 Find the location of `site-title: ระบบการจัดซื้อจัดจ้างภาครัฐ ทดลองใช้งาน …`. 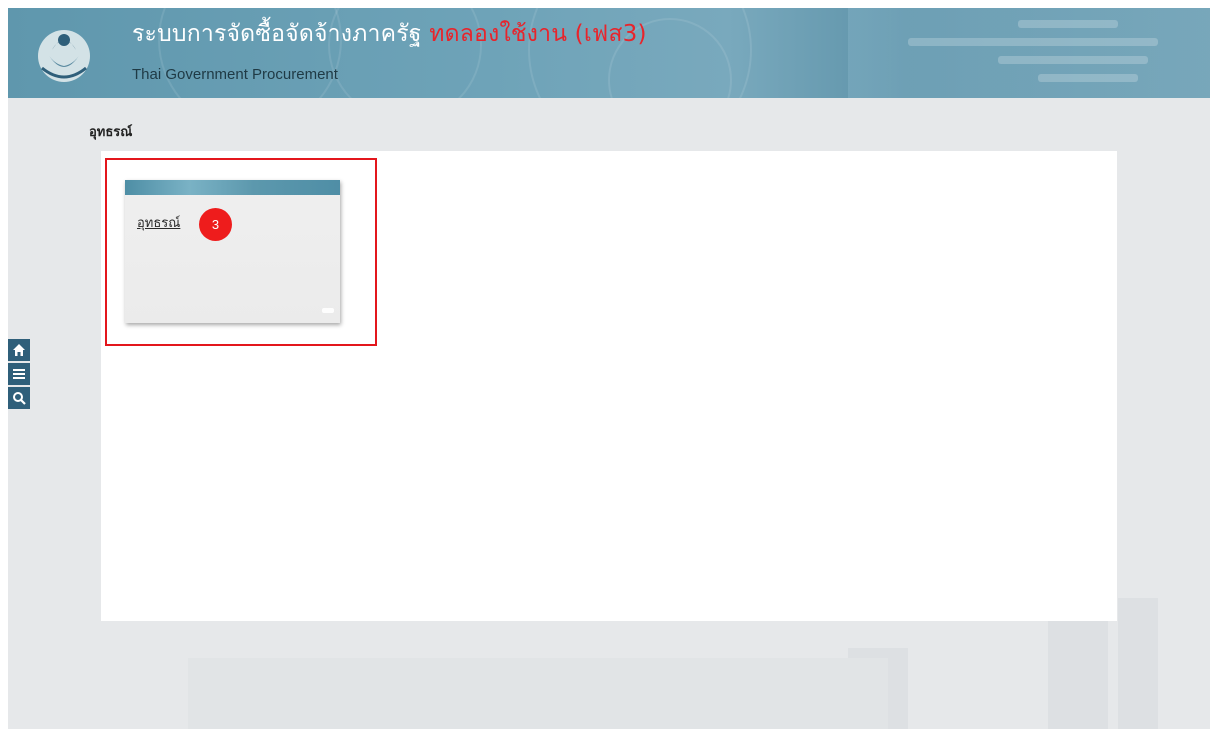

site-title: ระบบการจัดซื้อจัดจ้างภาครัฐ ทดลองใช้งาน … is located at coordinates (389, 34).